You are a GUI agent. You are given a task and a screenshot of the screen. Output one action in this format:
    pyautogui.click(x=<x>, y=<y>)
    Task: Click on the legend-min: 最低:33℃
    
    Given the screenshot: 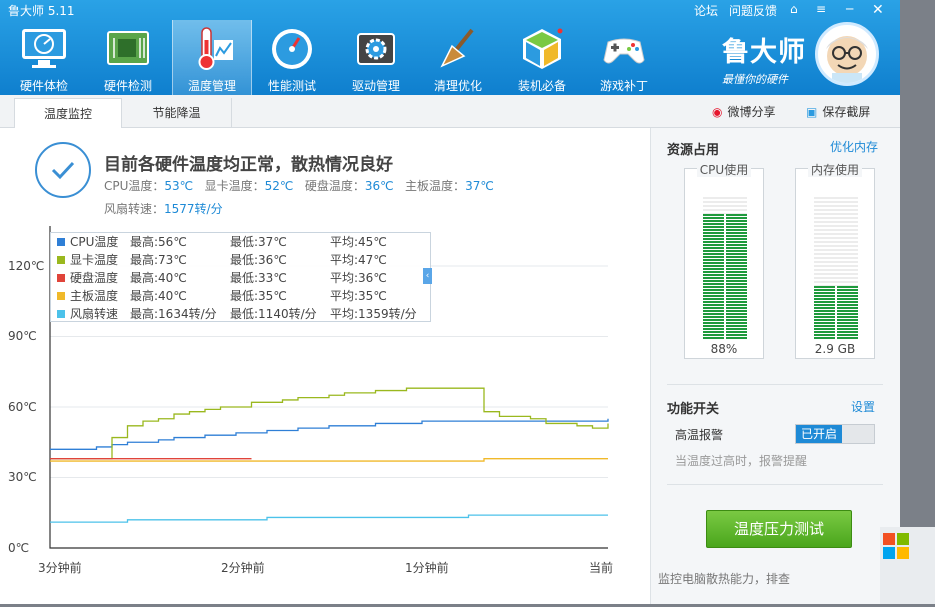 What is the action you would take?
    pyautogui.click(x=258, y=278)
    